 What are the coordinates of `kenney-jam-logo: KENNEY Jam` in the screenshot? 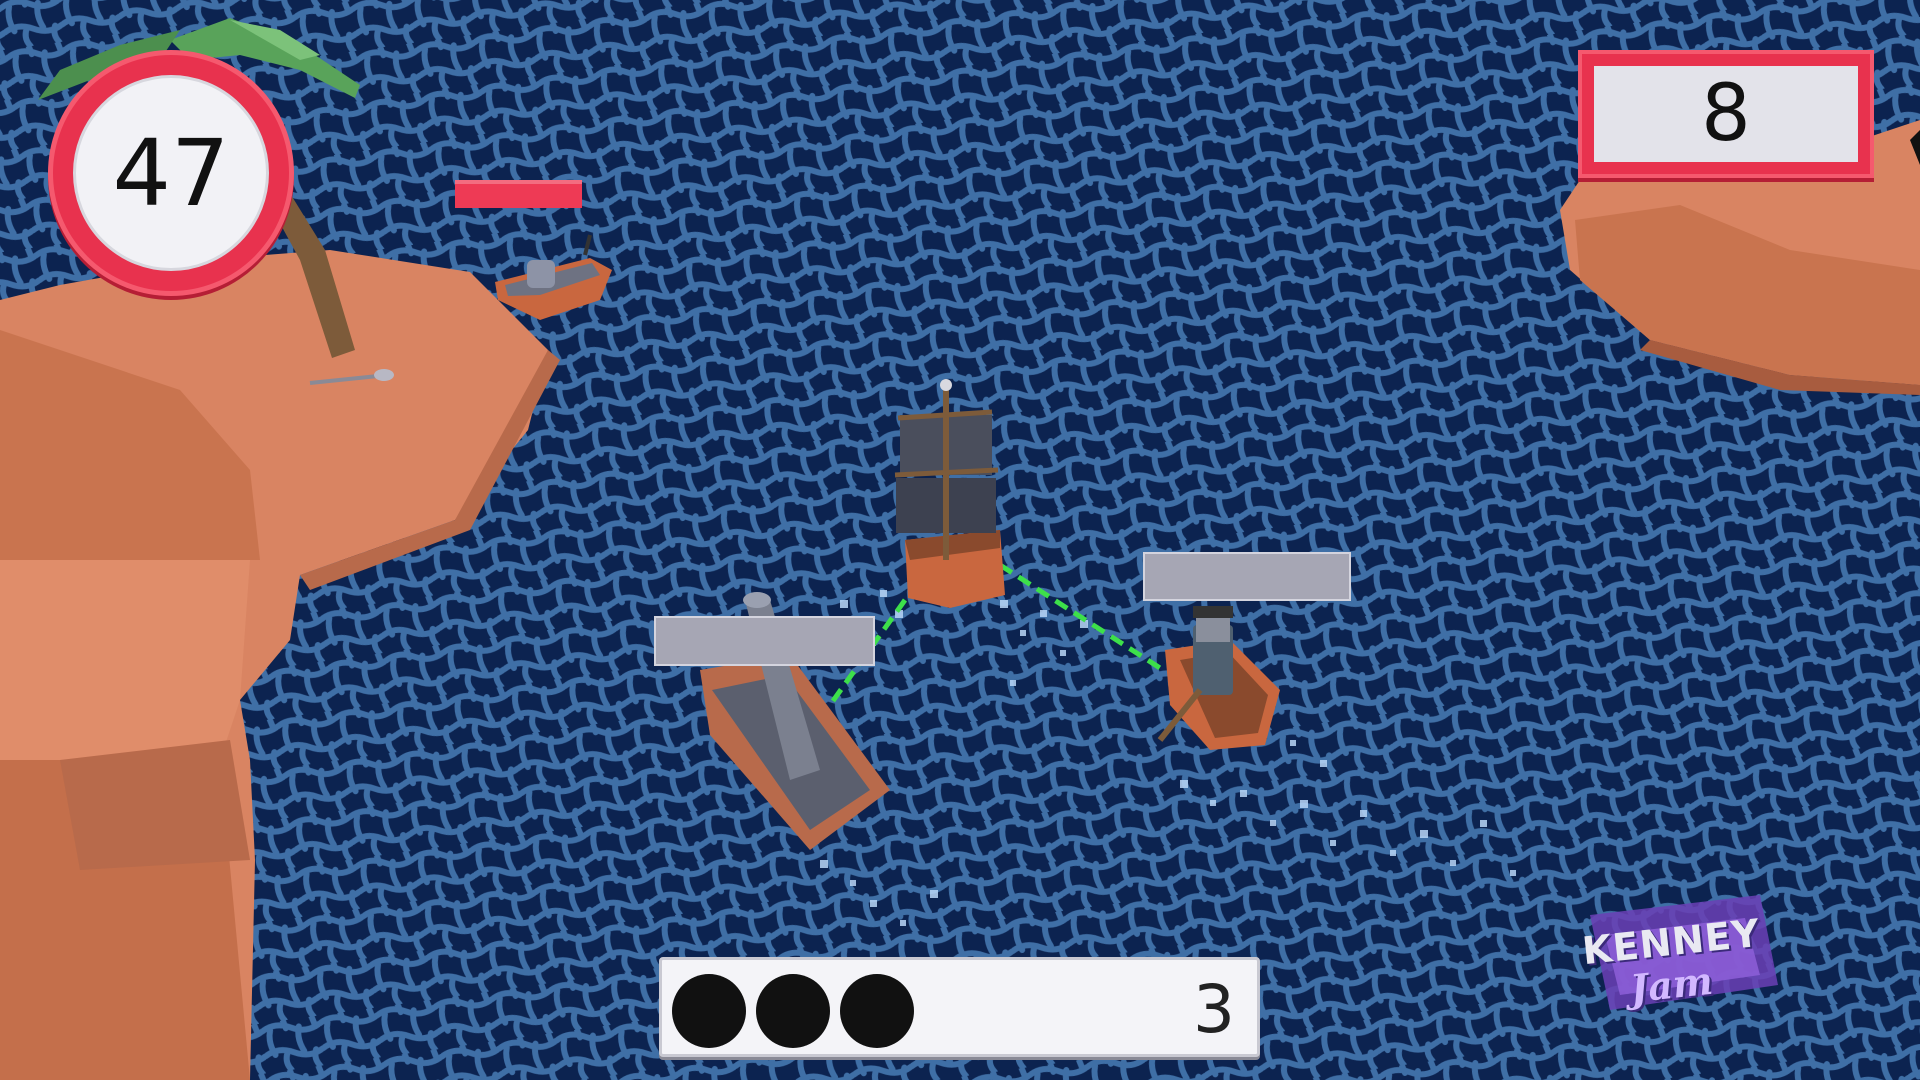 It's located at (1675, 962).